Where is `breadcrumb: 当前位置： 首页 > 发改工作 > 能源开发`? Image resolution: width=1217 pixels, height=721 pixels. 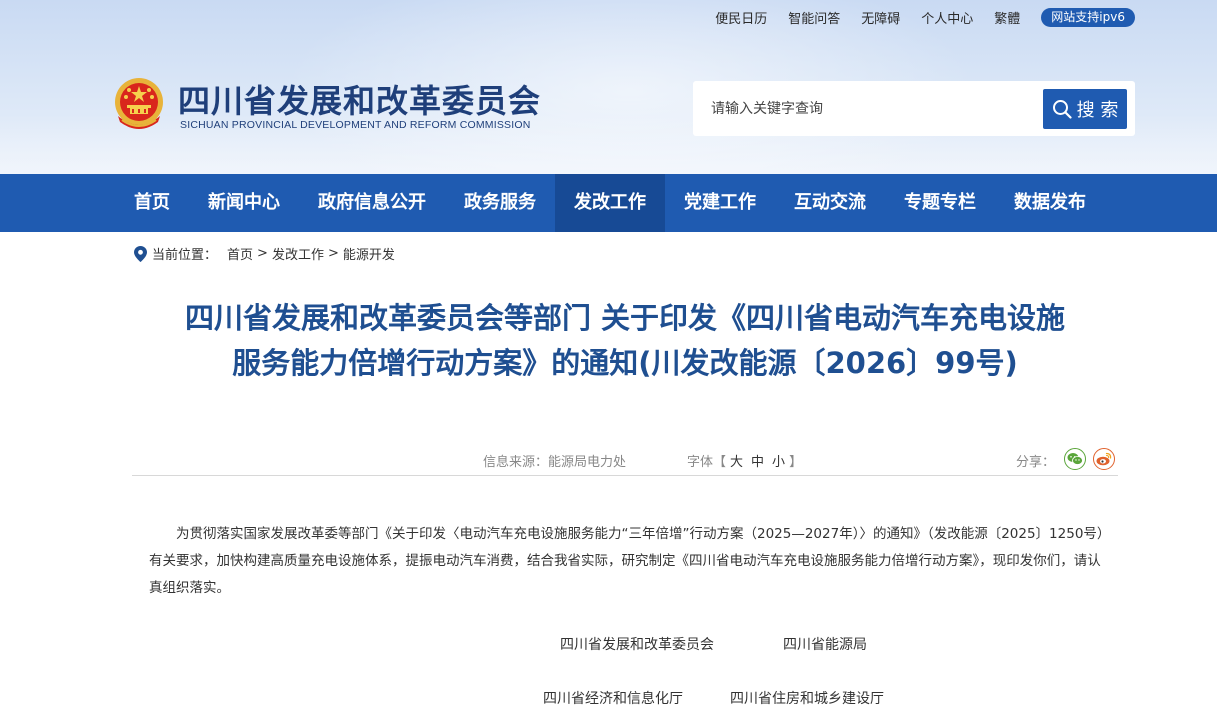 breadcrumb: 当前位置： 首页 > 发改工作 > 能源开发 is located at coordinates (264, 253).